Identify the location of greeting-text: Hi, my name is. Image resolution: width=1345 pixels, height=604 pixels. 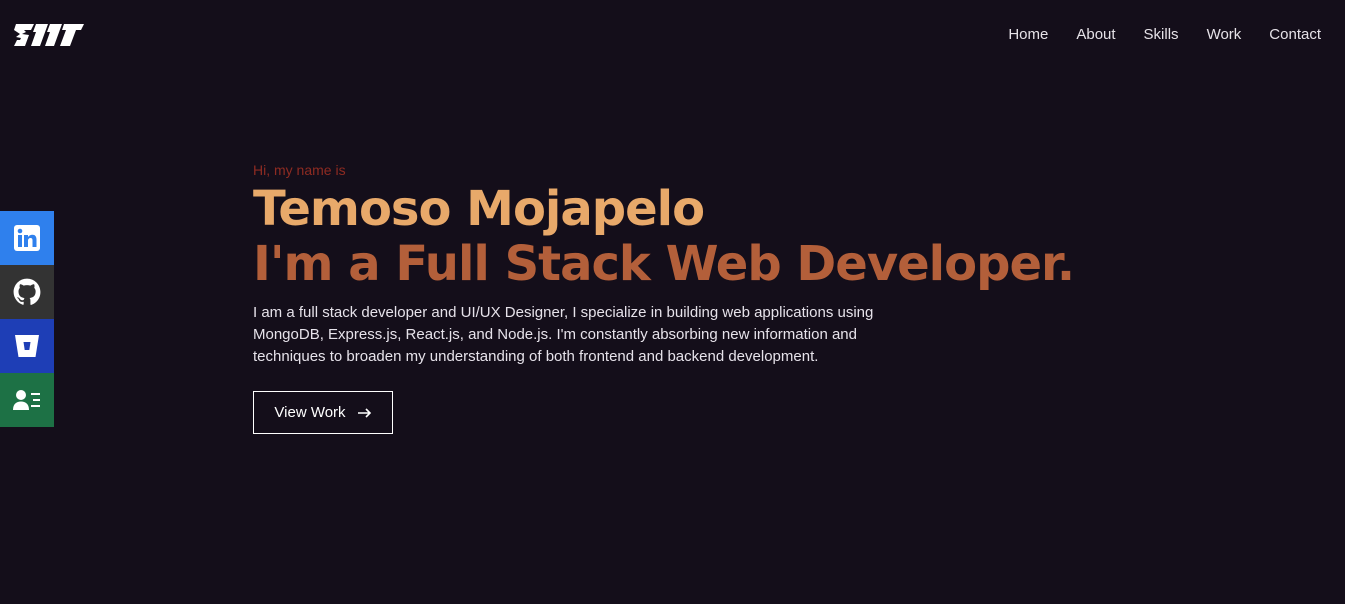
(299, 170).